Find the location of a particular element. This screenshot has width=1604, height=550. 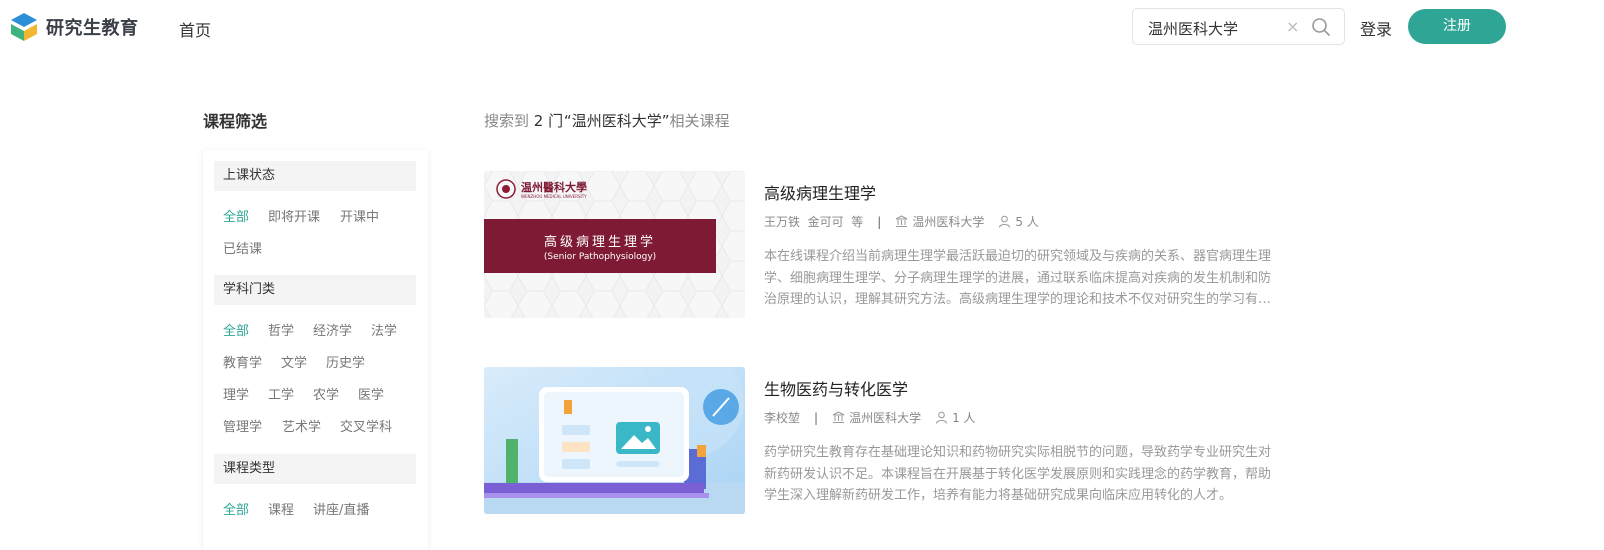

search-box: 温州医科大学 × is located at coordinates (1238, 26).